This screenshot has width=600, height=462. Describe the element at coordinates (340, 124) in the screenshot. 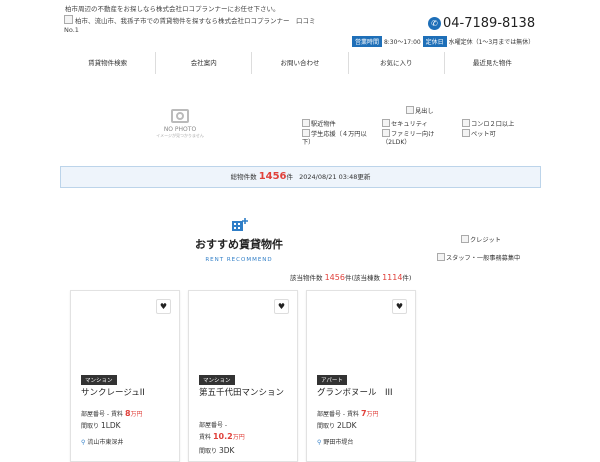

I see `feature-station: 駅近物件` at that location.